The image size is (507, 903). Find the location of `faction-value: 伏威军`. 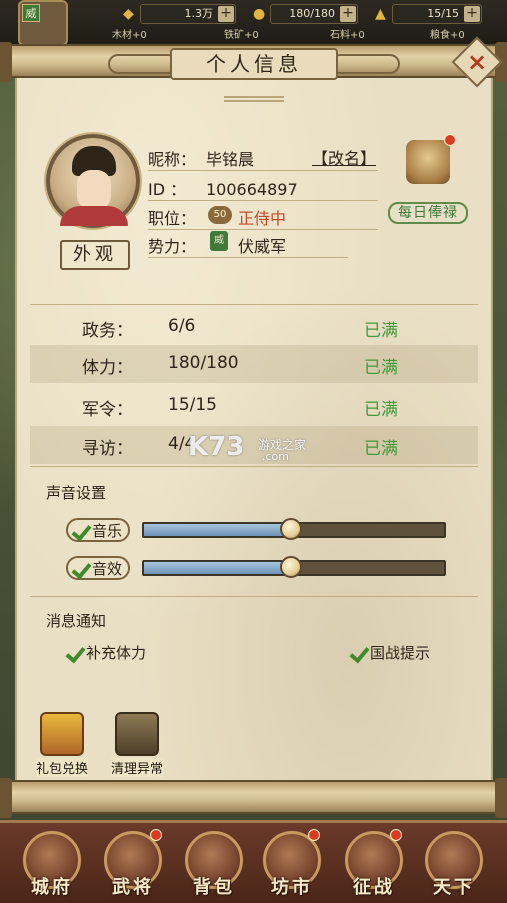

faction-value: 伏威军 is located at coordinates (262, 246).